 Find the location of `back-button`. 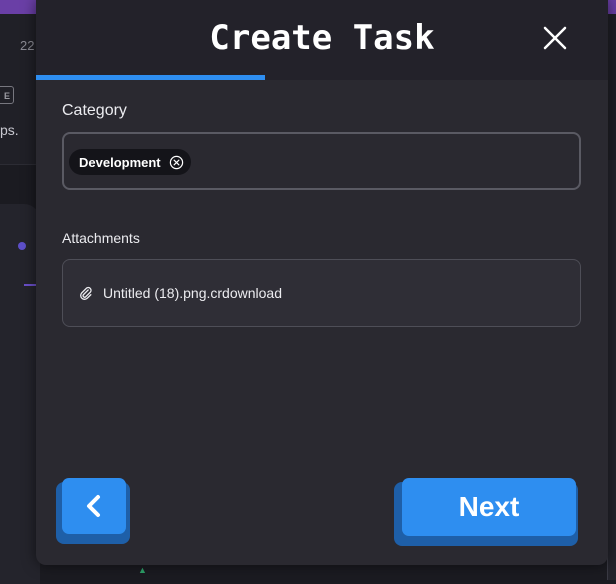

back-button is located at coordinates (94, 511).